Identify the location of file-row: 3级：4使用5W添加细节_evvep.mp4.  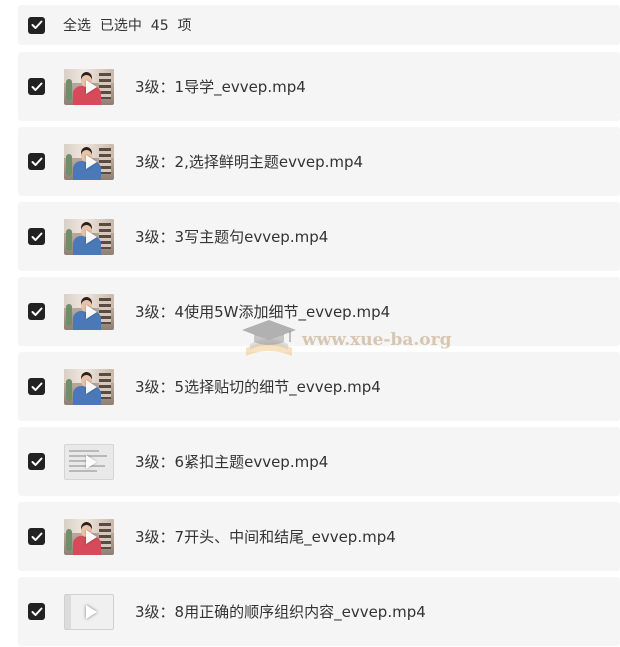
(319, 311).